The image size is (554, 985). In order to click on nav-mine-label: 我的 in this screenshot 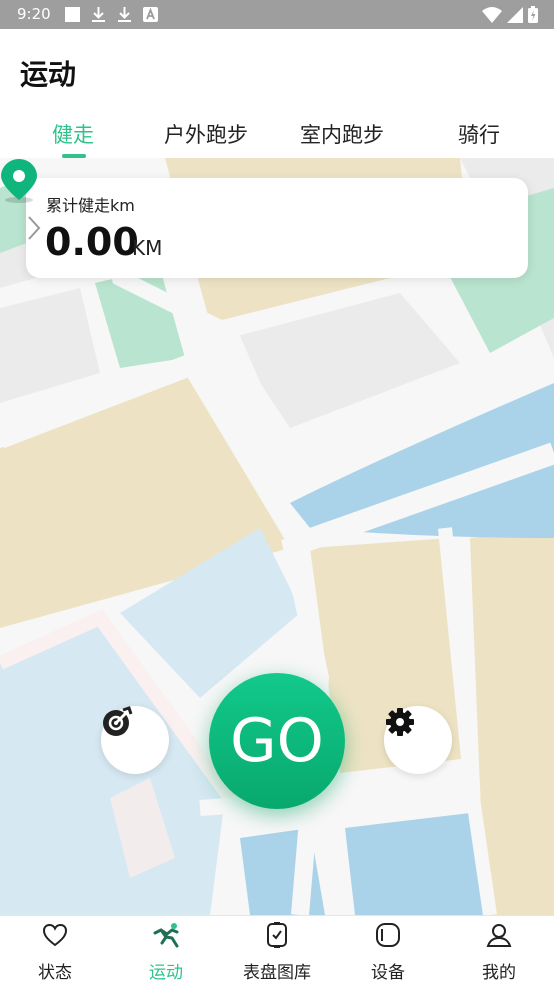, I will do `click(499, 973)`.